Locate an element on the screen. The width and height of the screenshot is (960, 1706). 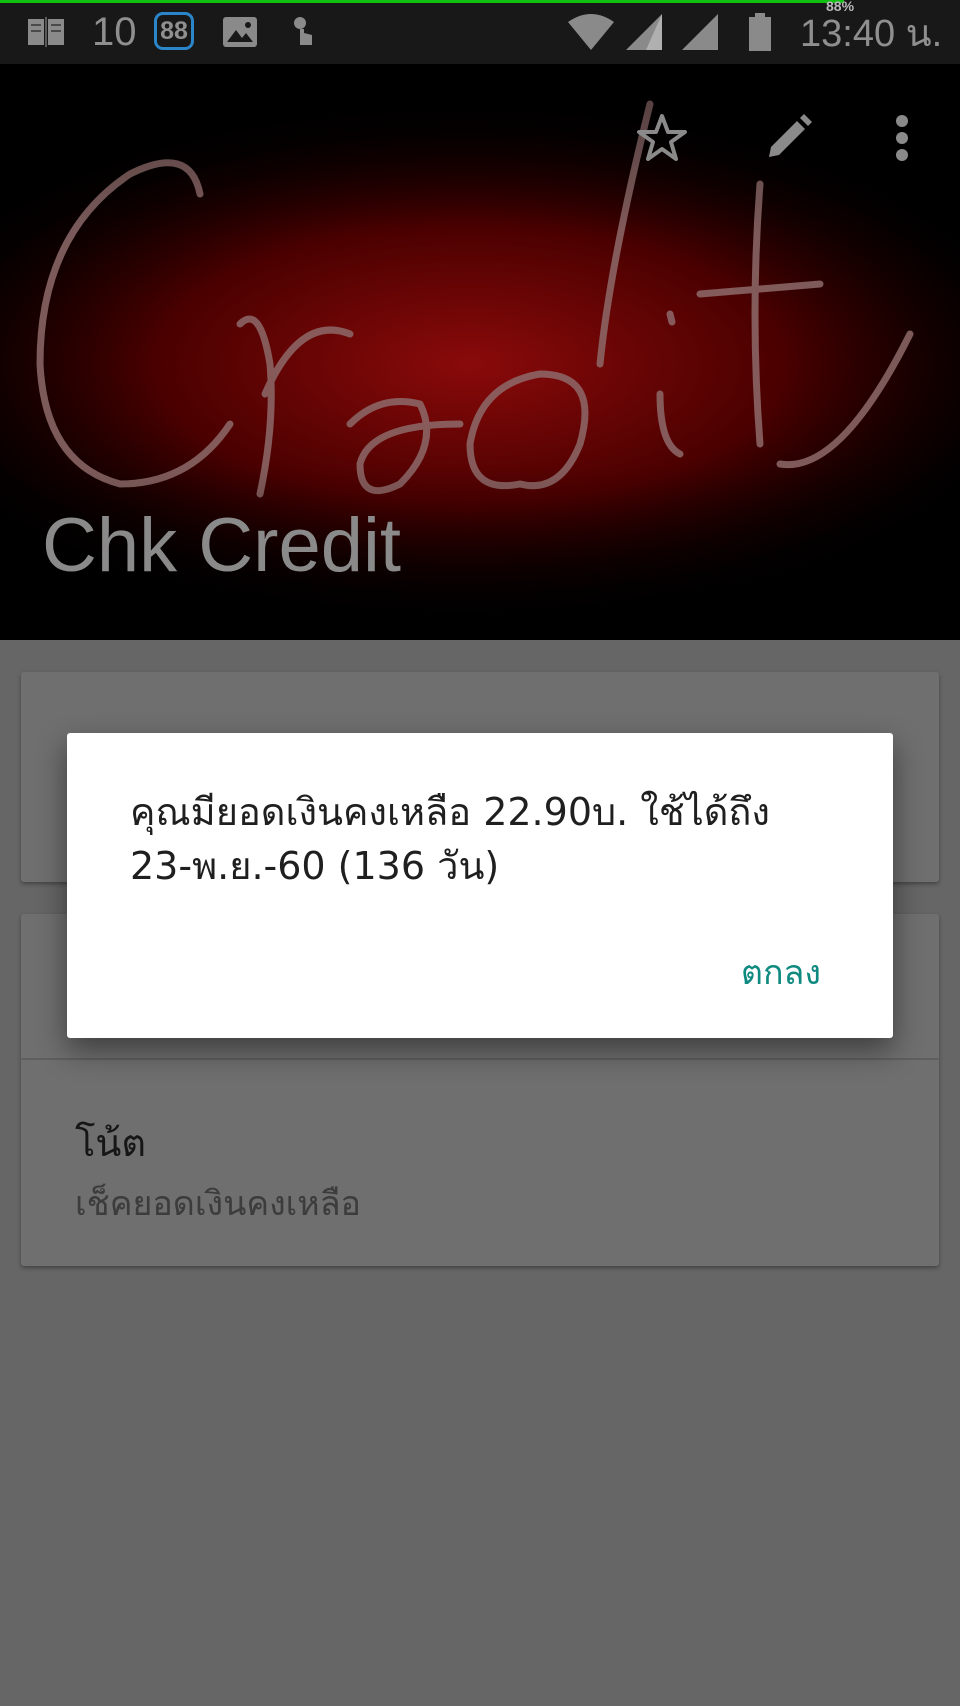
more-vert-icon is located at coordinates (902, 138).